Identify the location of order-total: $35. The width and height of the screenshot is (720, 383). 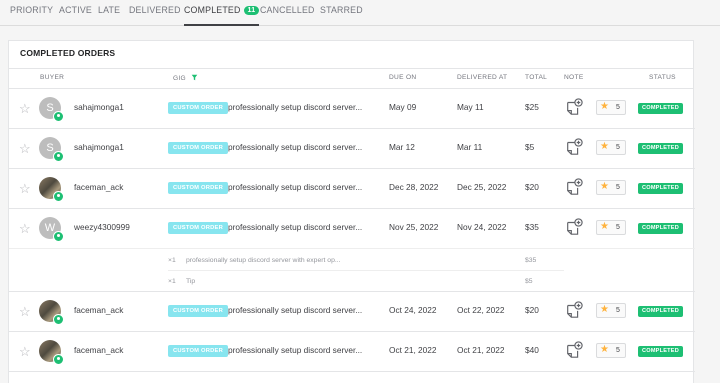
(532, 227).